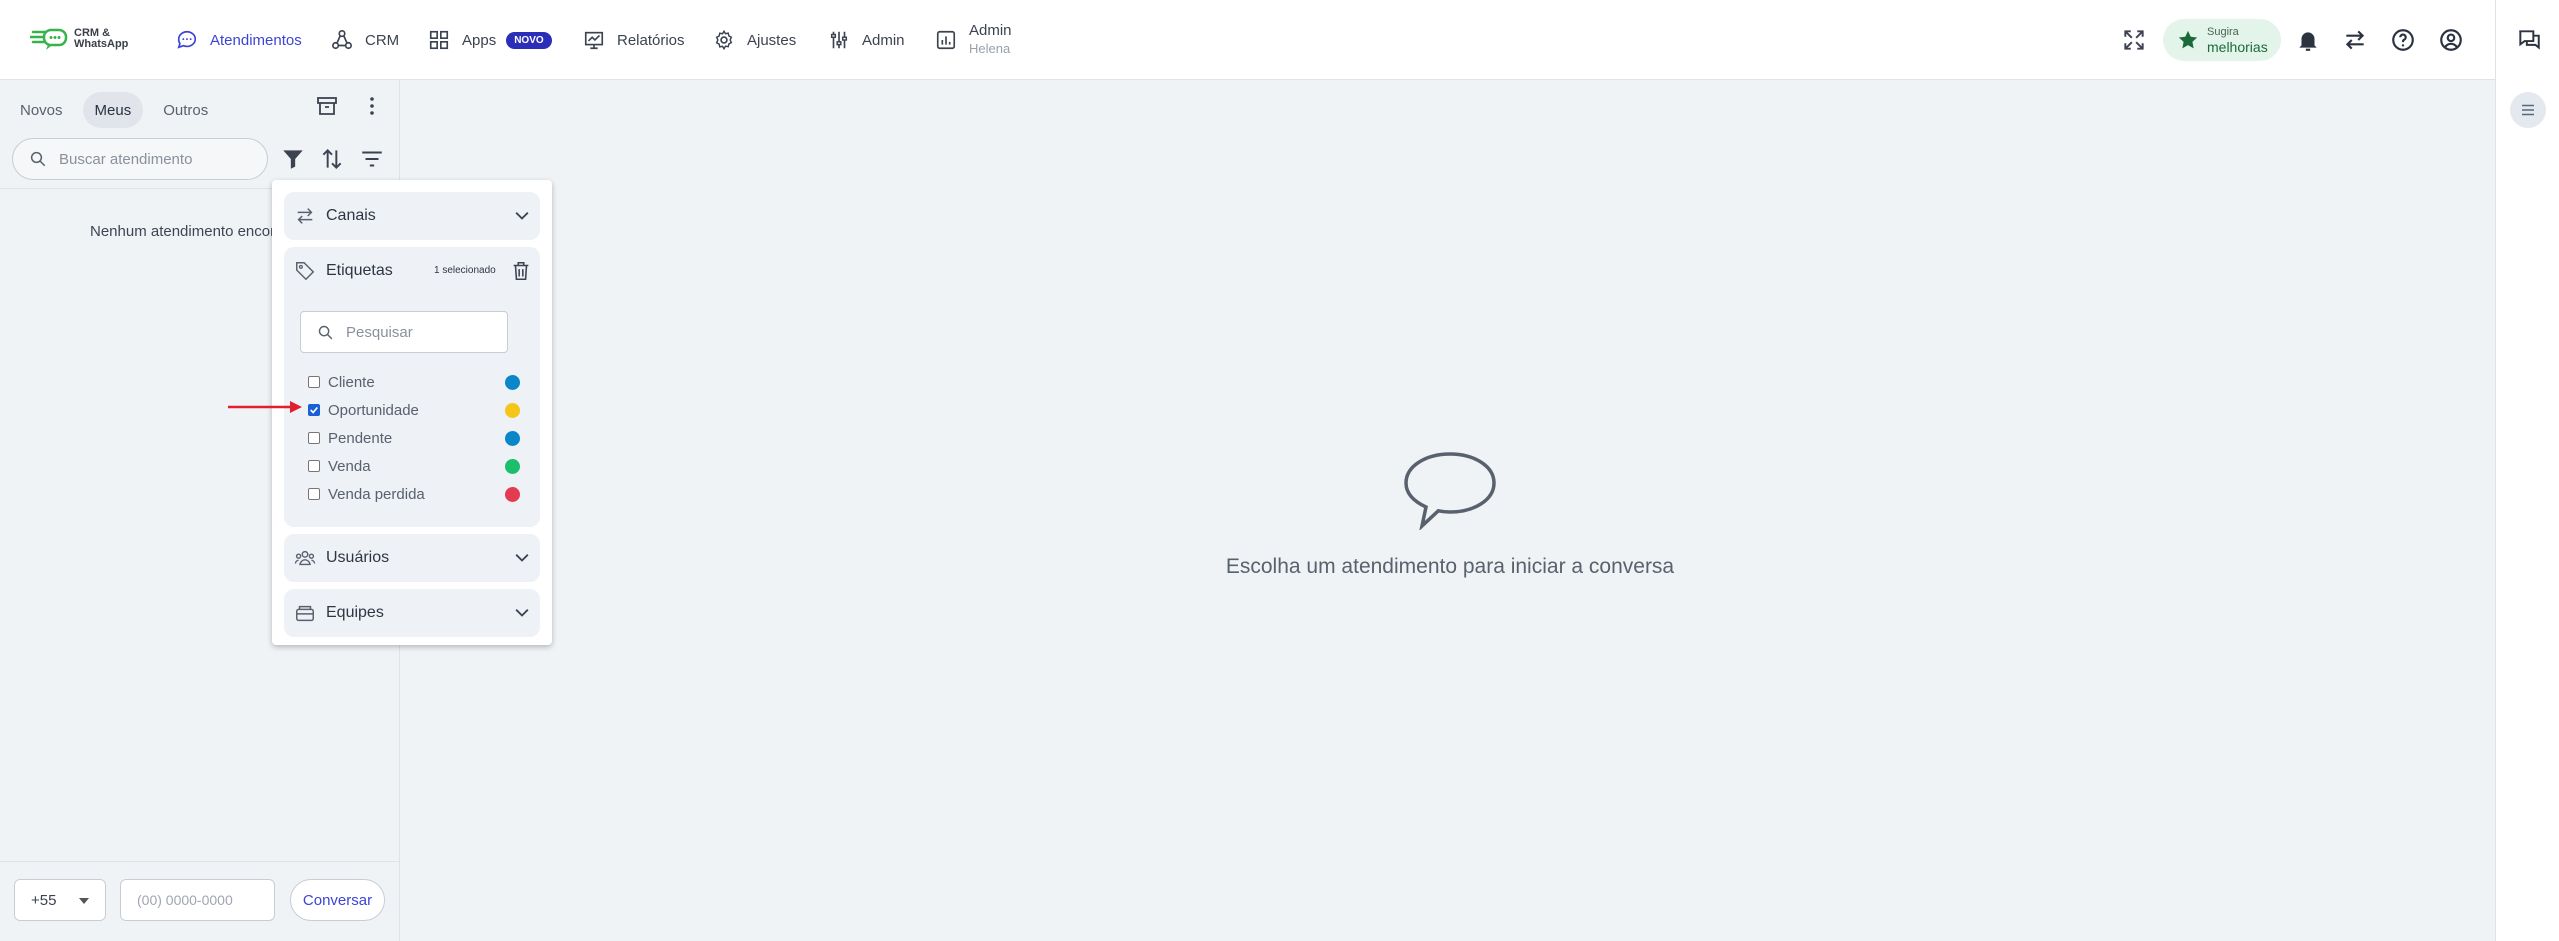 The height and width of the screenshot is (941, 2559). What do you see at coordinates (256, 40) in the screenshot?
I see `nav-atendimentos-label: Atendimentos` at bounding box center [256, 40].